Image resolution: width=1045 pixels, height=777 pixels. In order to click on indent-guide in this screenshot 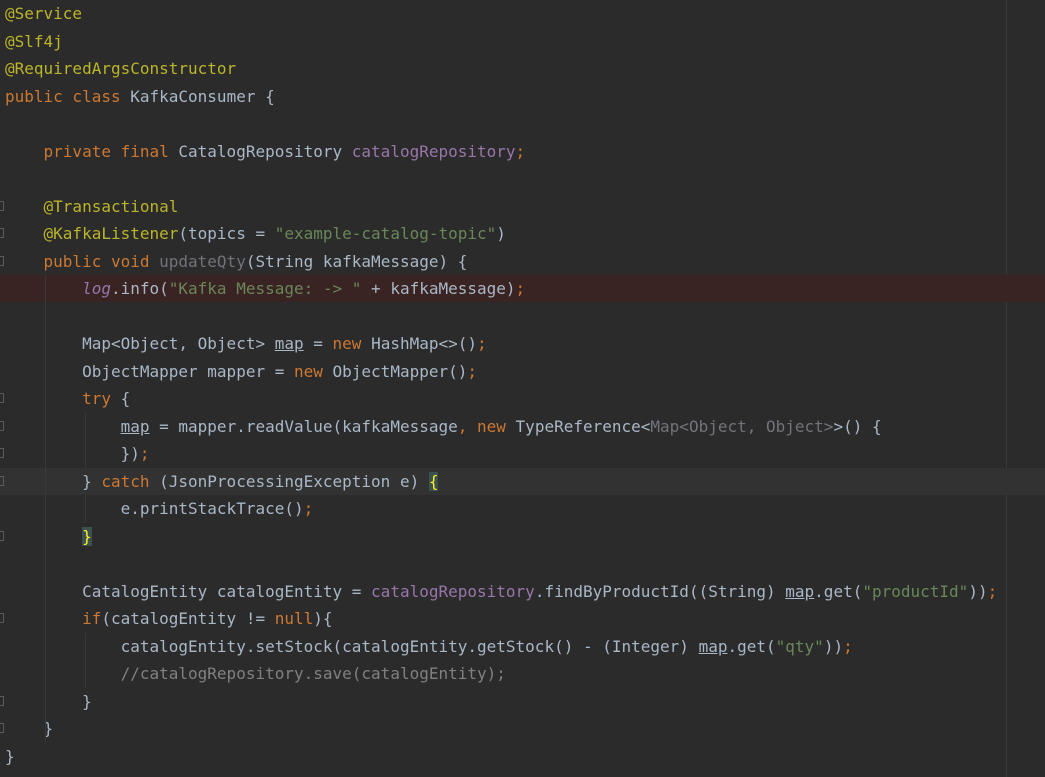, I will do `click(85, 660)`.